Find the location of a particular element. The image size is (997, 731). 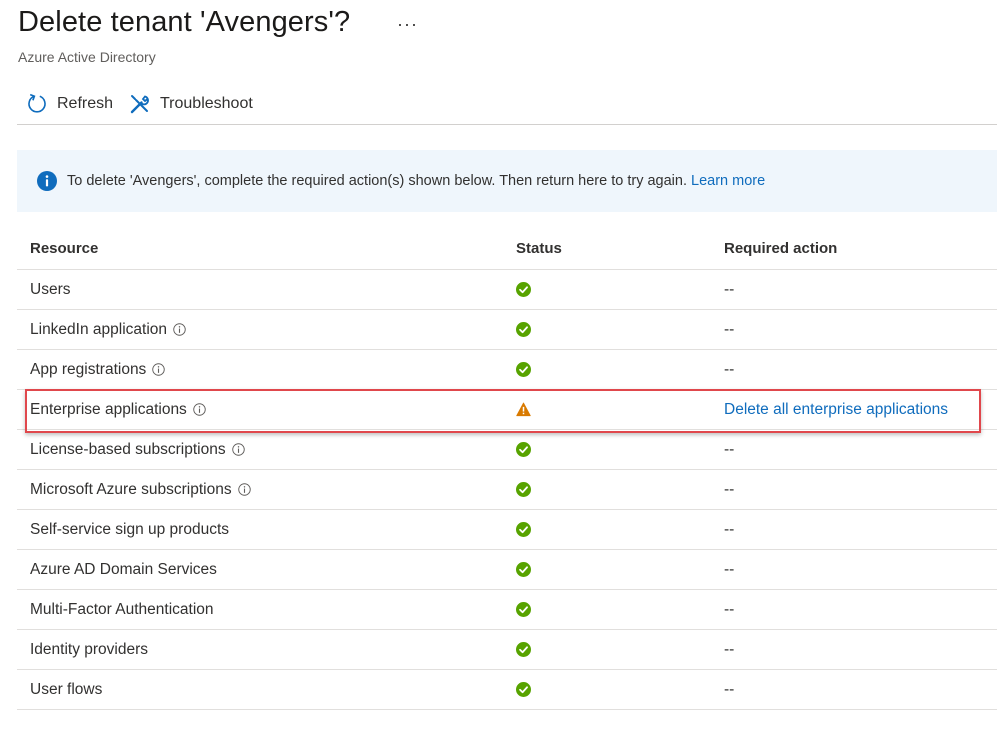

resource-name: Azure AD Domain Services is located at coordinates (123, 569).